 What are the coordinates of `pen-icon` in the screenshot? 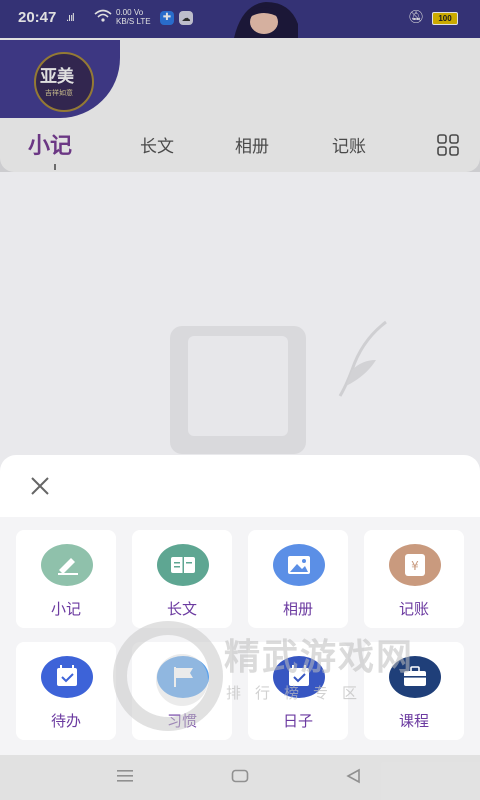 It's located at (67, 565).